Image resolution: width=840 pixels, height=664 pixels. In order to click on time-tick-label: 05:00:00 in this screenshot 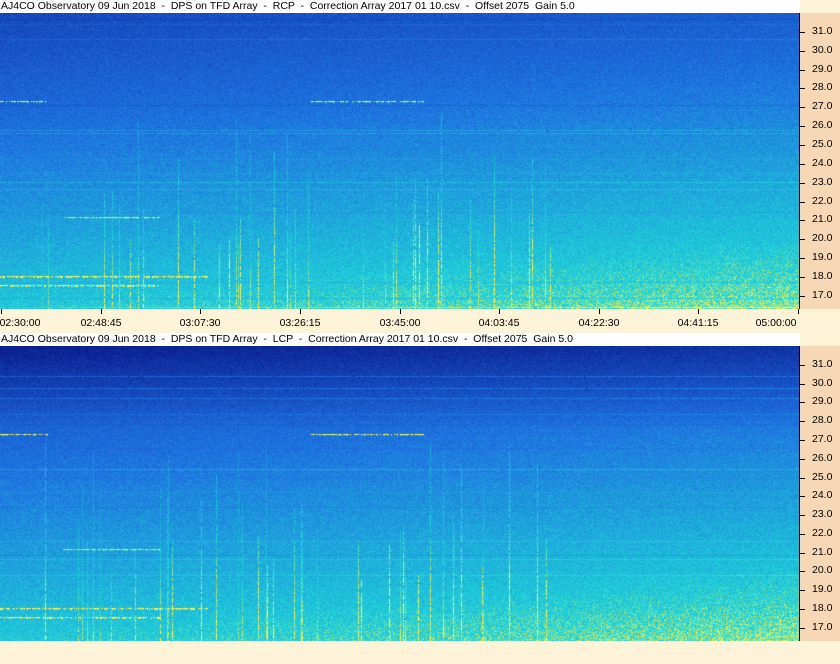, I will do `click(776, 323)`.